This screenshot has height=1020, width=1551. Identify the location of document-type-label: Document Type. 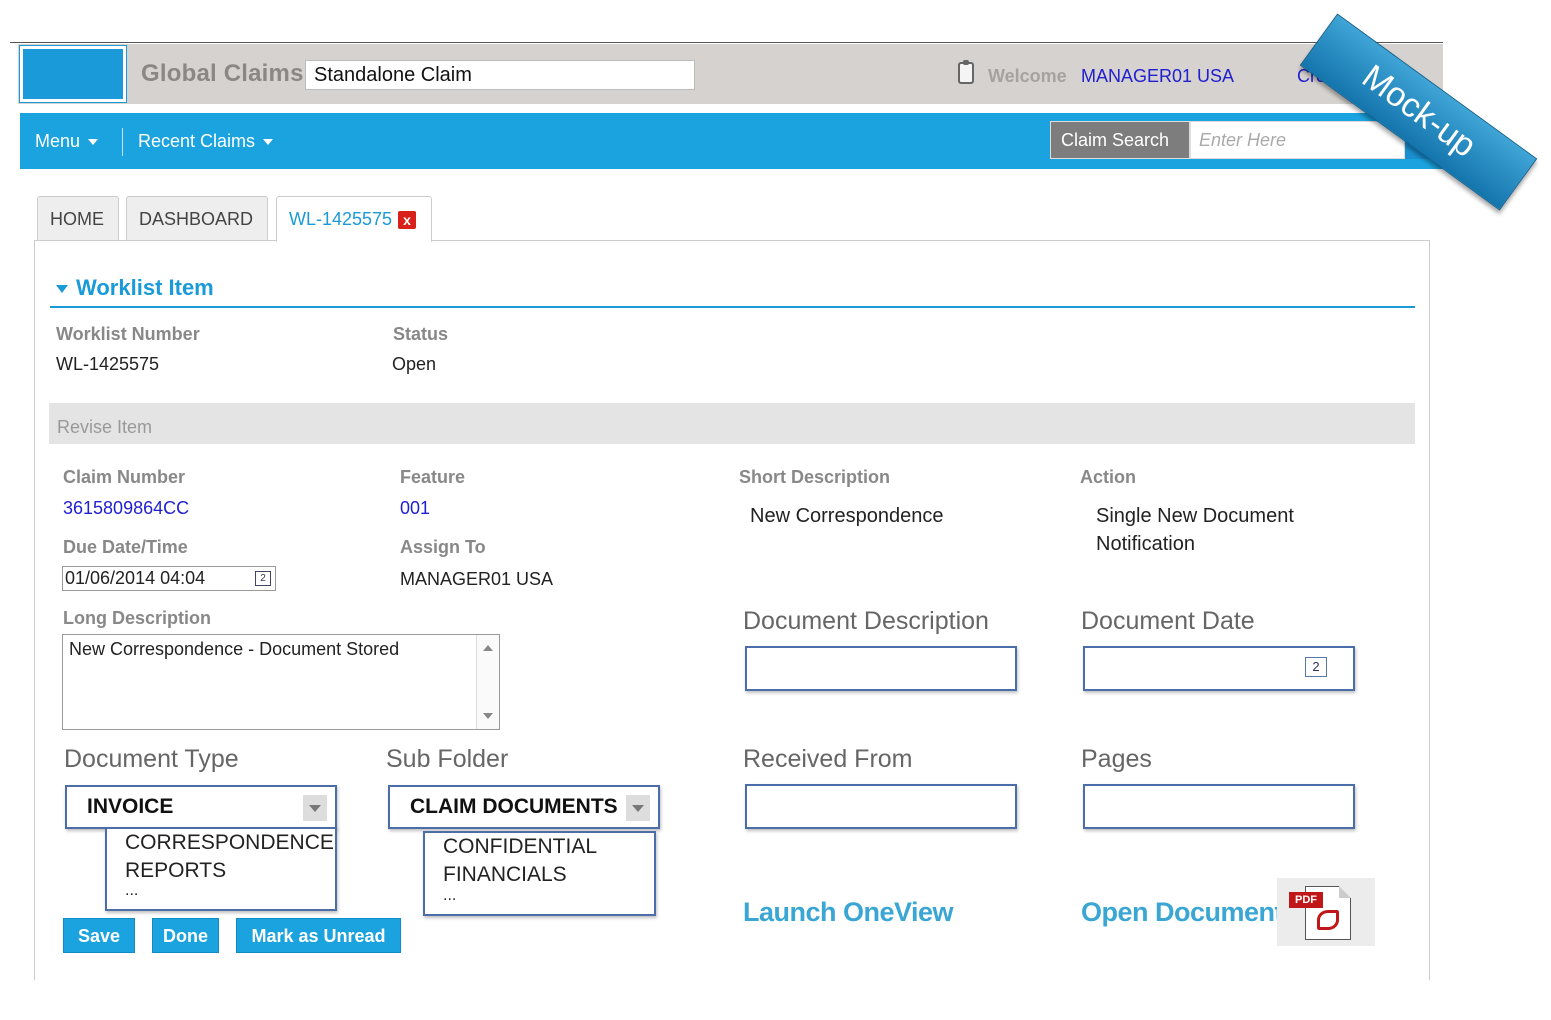
(151, 759).